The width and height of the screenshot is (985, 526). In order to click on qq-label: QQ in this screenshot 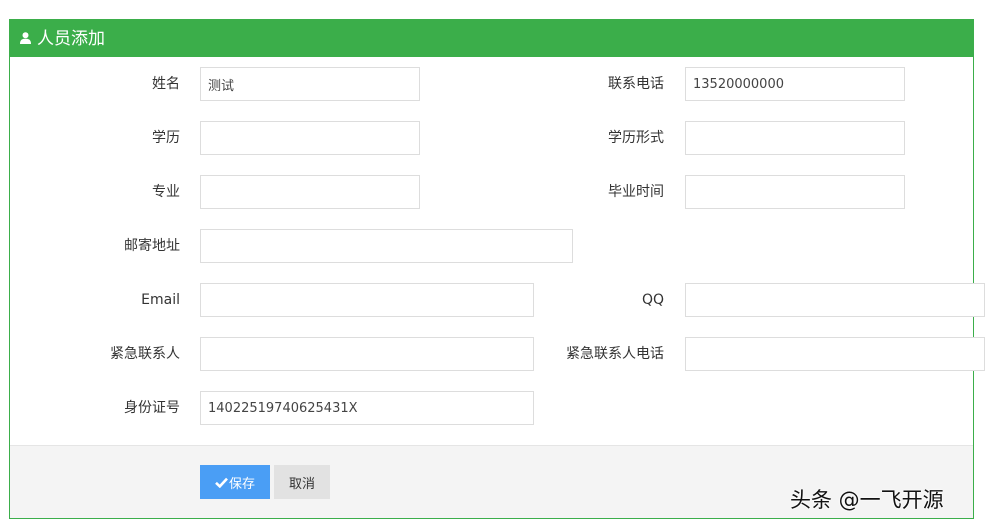, I will do `click(652, 300)`.